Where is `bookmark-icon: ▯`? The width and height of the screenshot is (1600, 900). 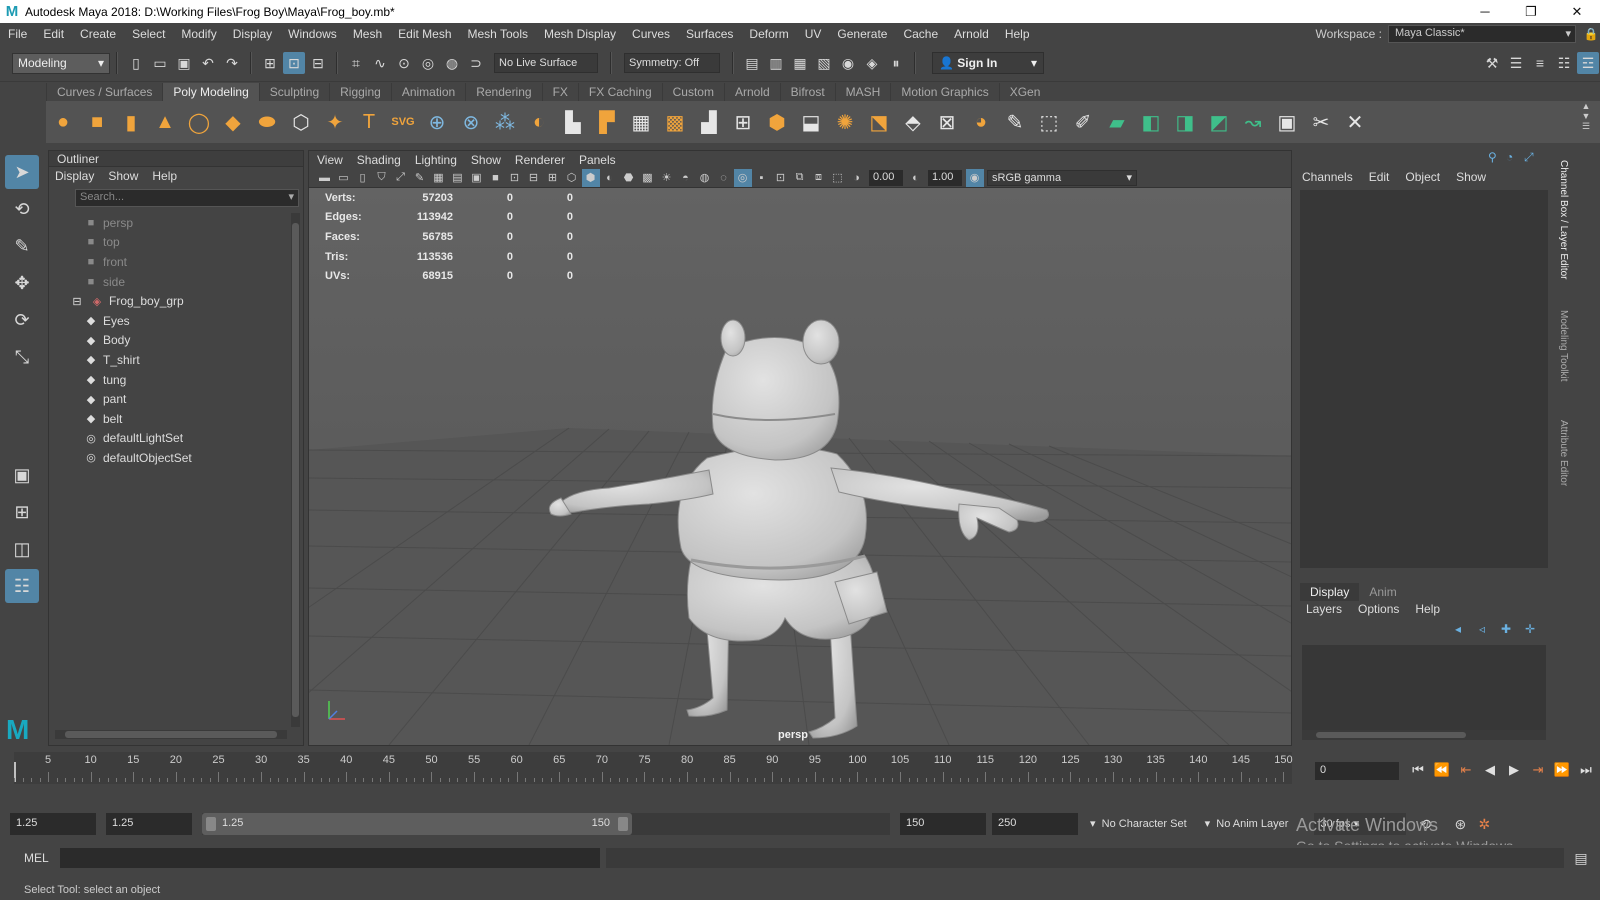
bookmark-icon: ▯ is located at coordinates (363, 178).